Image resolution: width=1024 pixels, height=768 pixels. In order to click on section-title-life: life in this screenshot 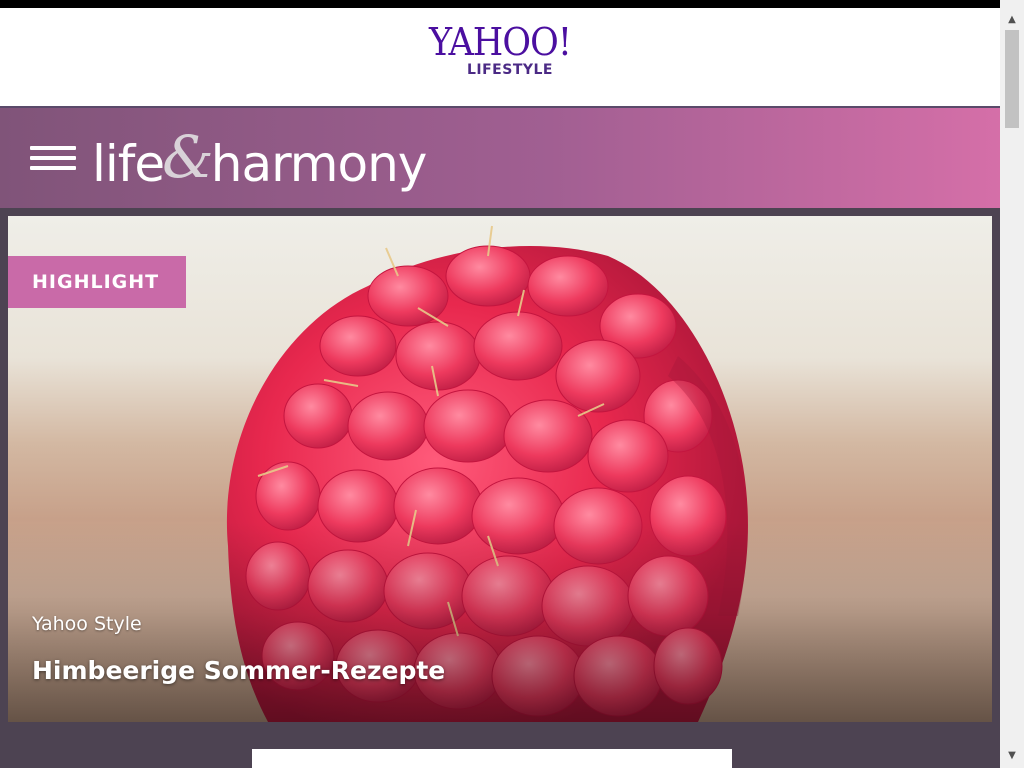, I will do `click(128, 164)`.